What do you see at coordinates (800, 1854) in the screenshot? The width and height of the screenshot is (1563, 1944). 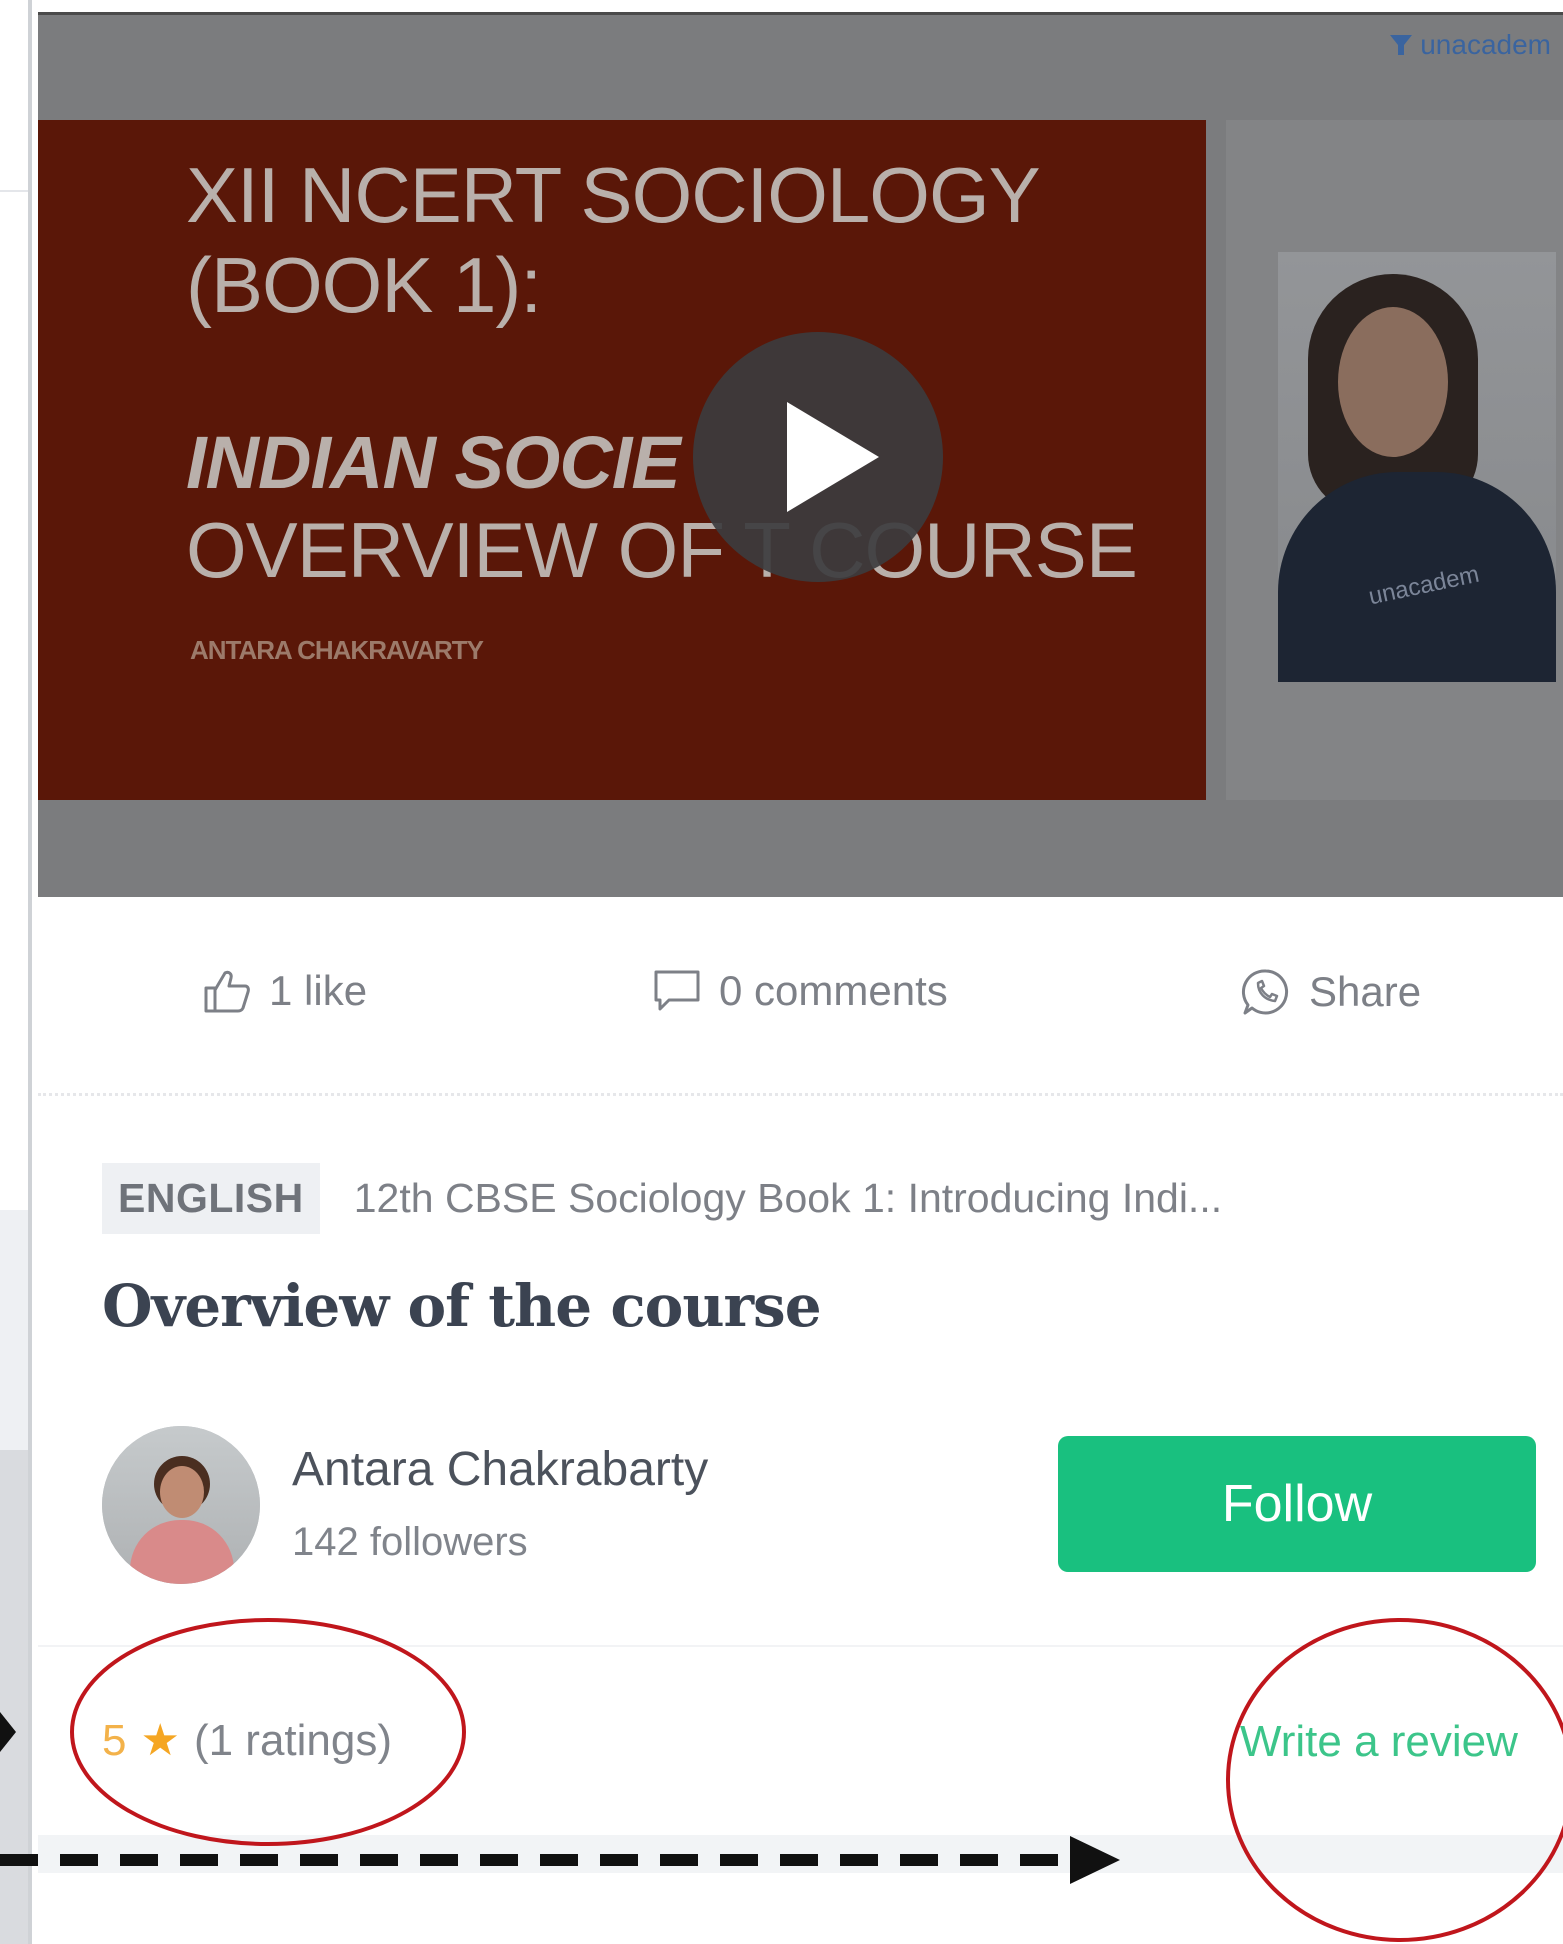 I see `section-band` at bounding box center [800, 1854].